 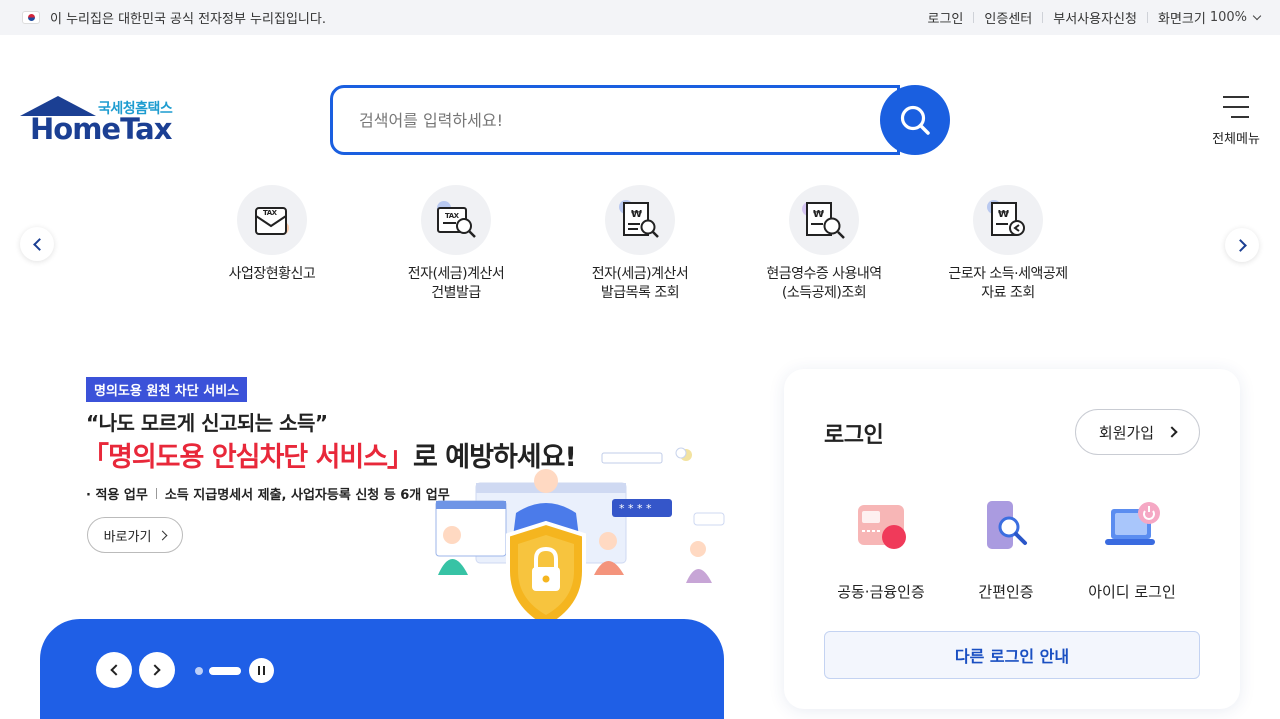 What do you see at coordinates (1007, 525) in the screenshot?
I see `phone-magnify-icon` at bounding box center [1007, 525].